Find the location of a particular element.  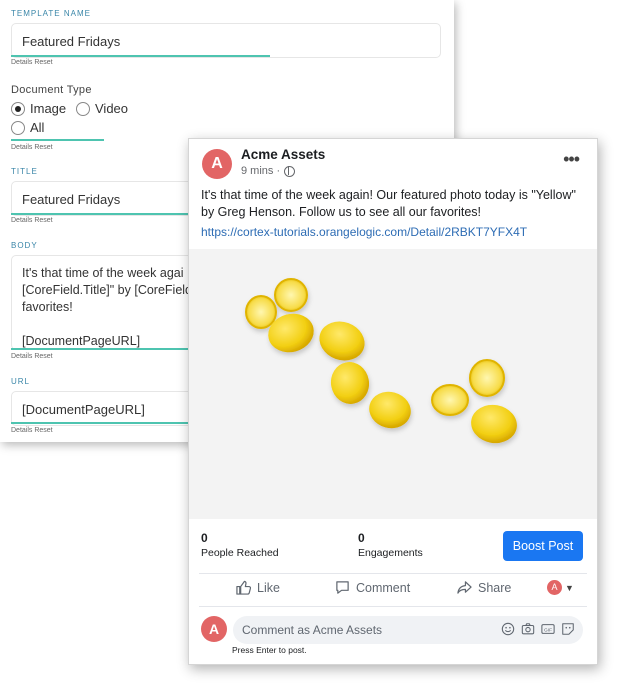

page-avatar: A is located at coordinates (217, 164).